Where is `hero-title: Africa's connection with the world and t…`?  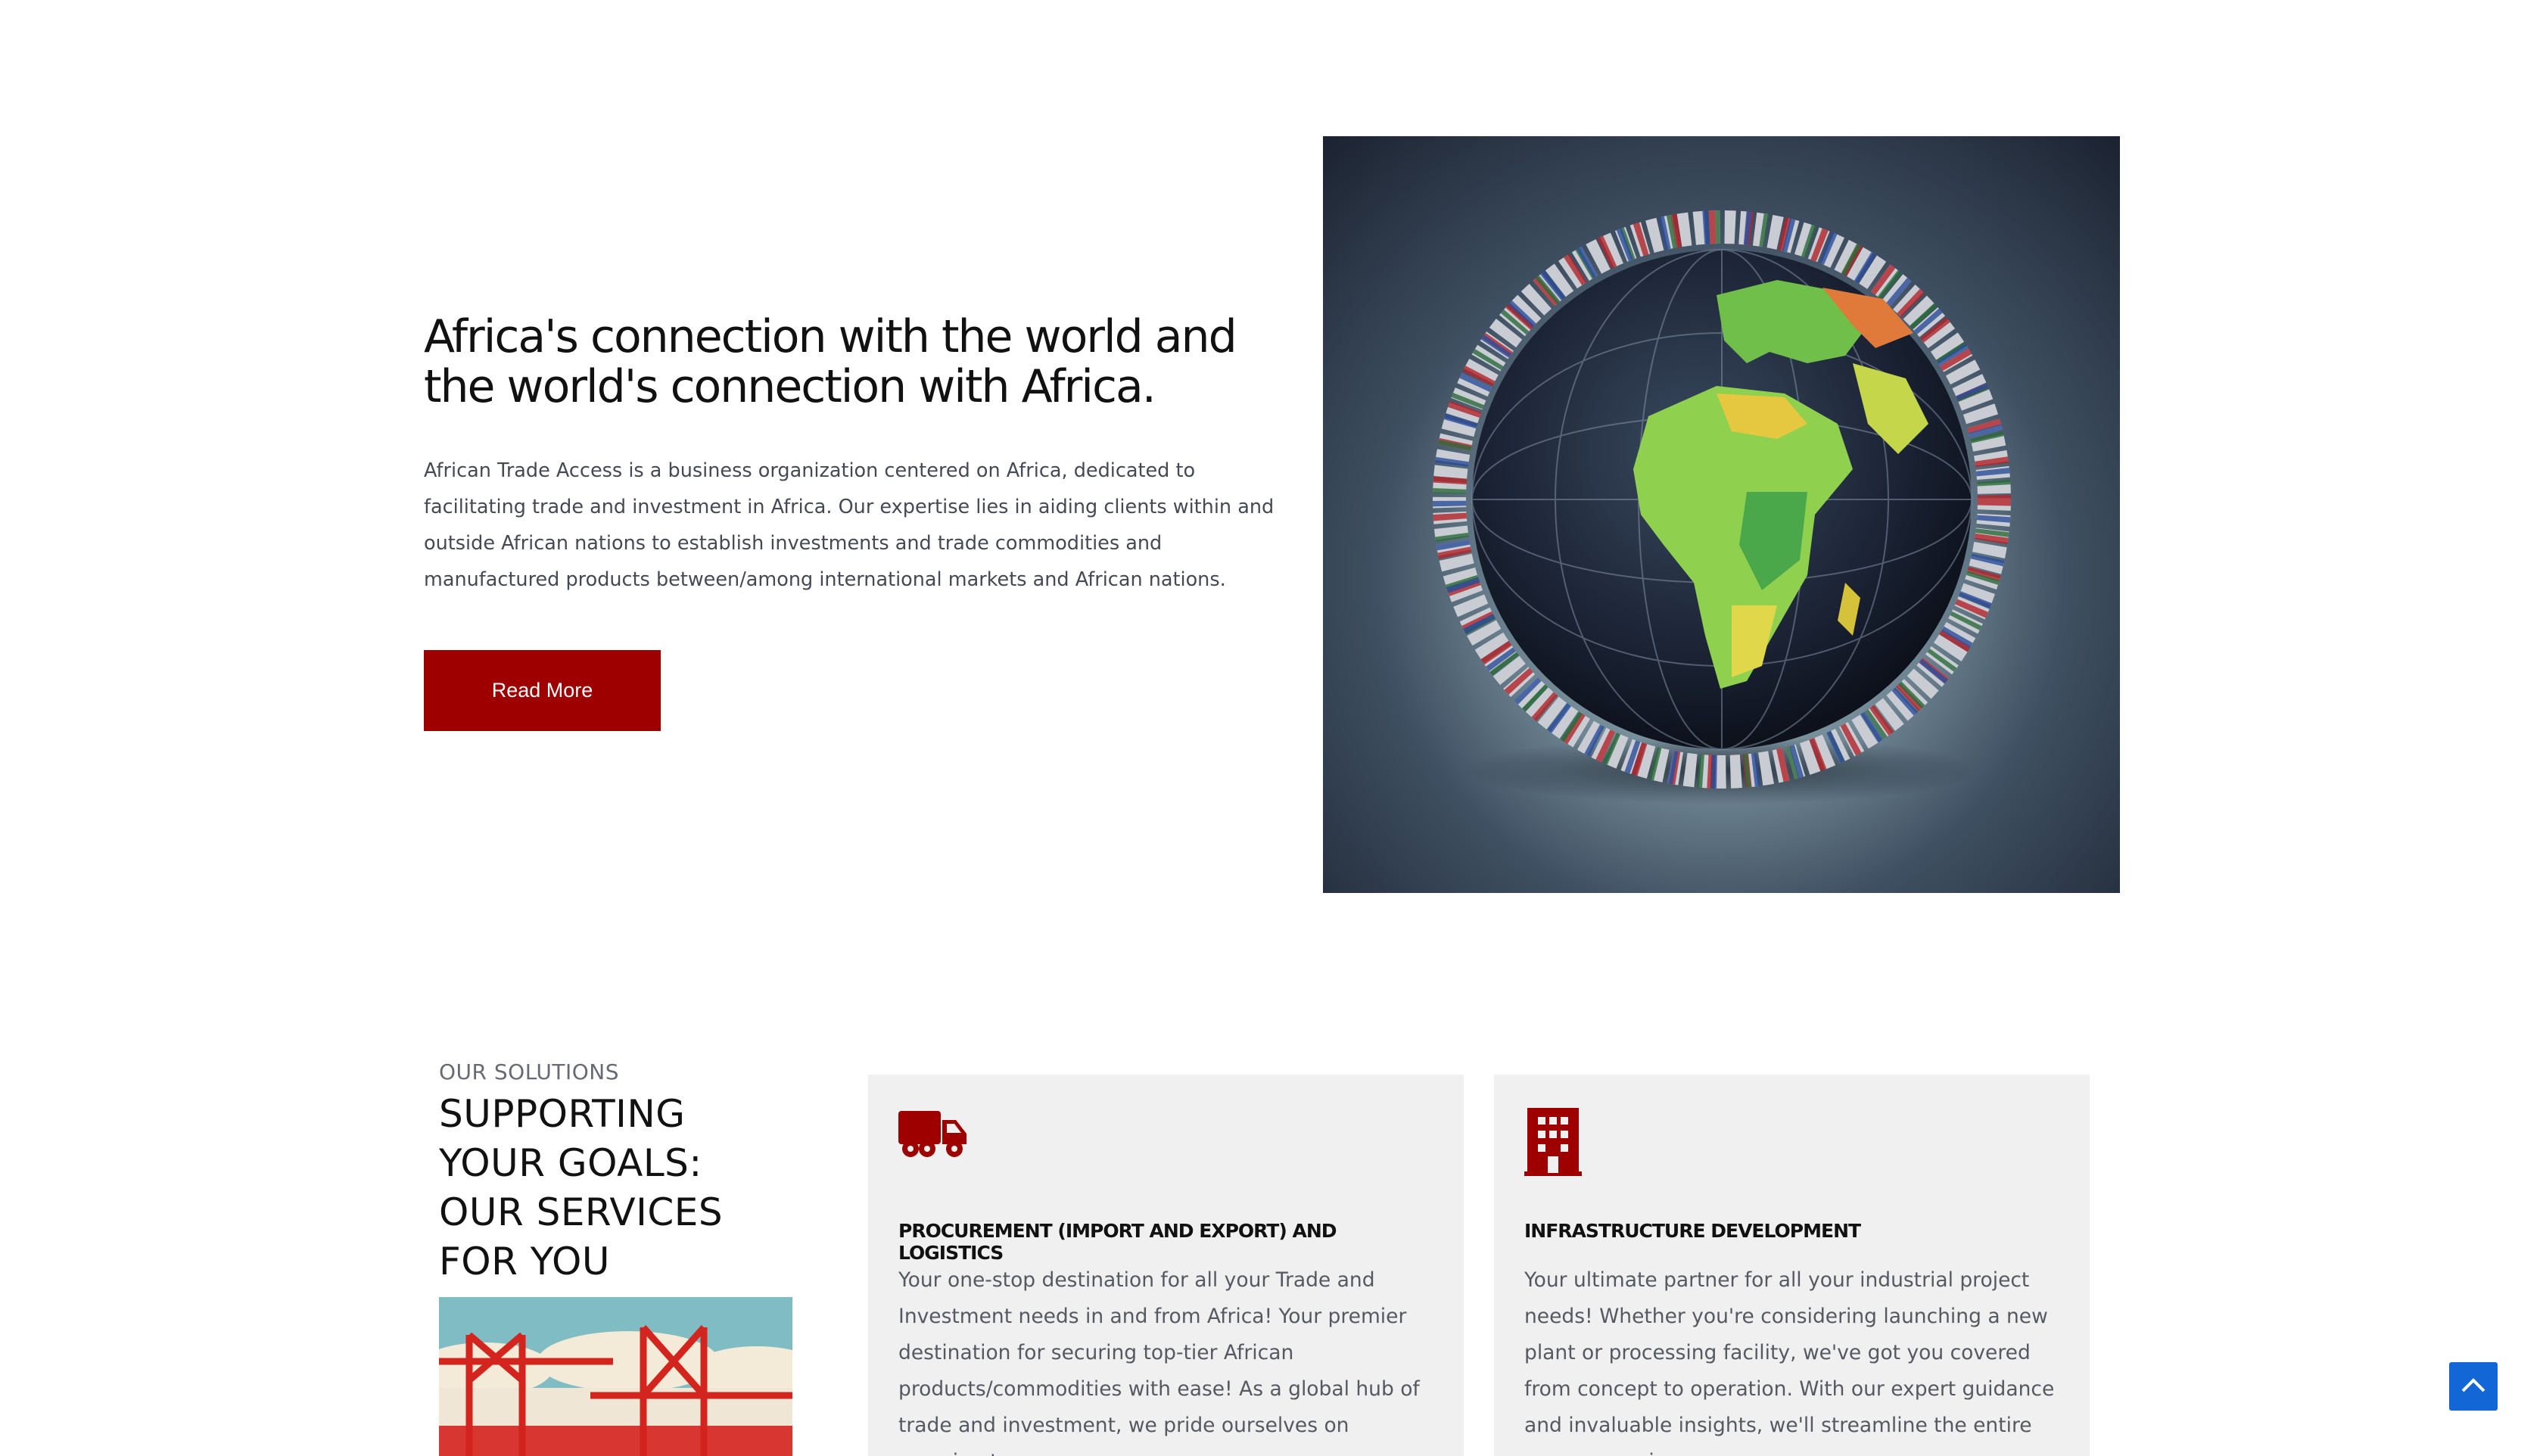
hero-title: Africa's connection with the world and t… is located at coordinates (830, 361).